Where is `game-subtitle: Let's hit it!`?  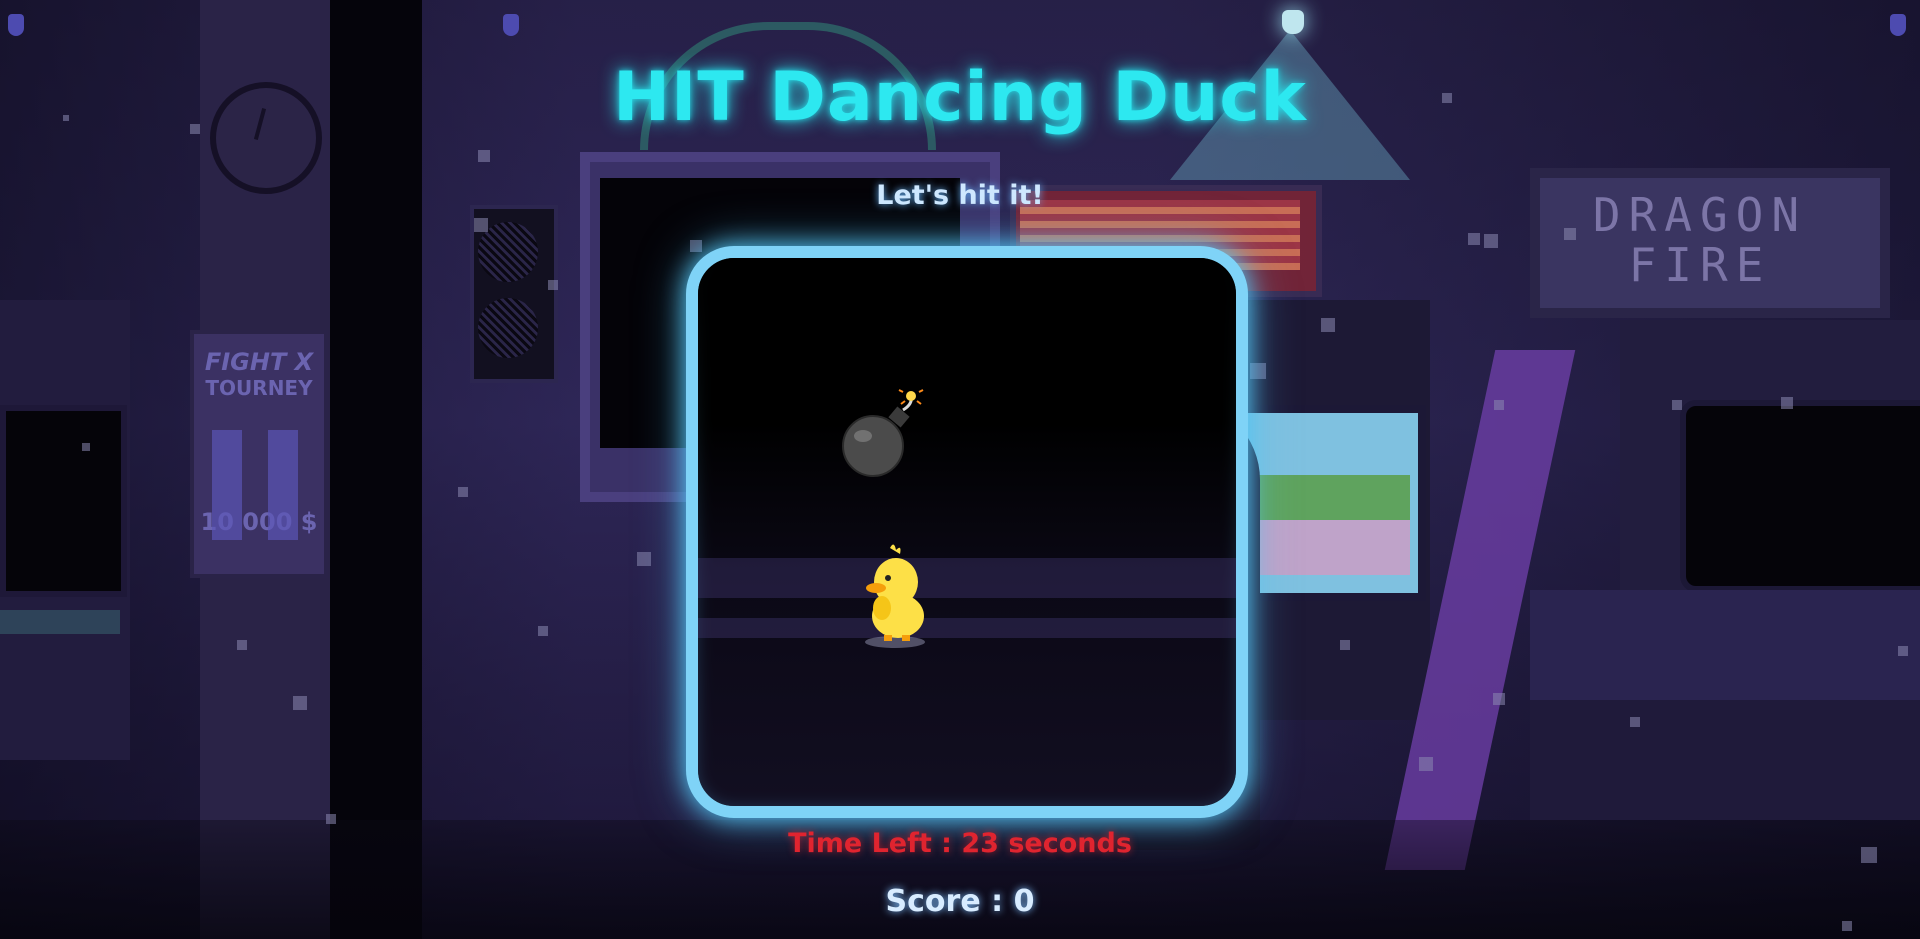 game-subtitle: Let's hit it! is located at coordinates (960, 195).